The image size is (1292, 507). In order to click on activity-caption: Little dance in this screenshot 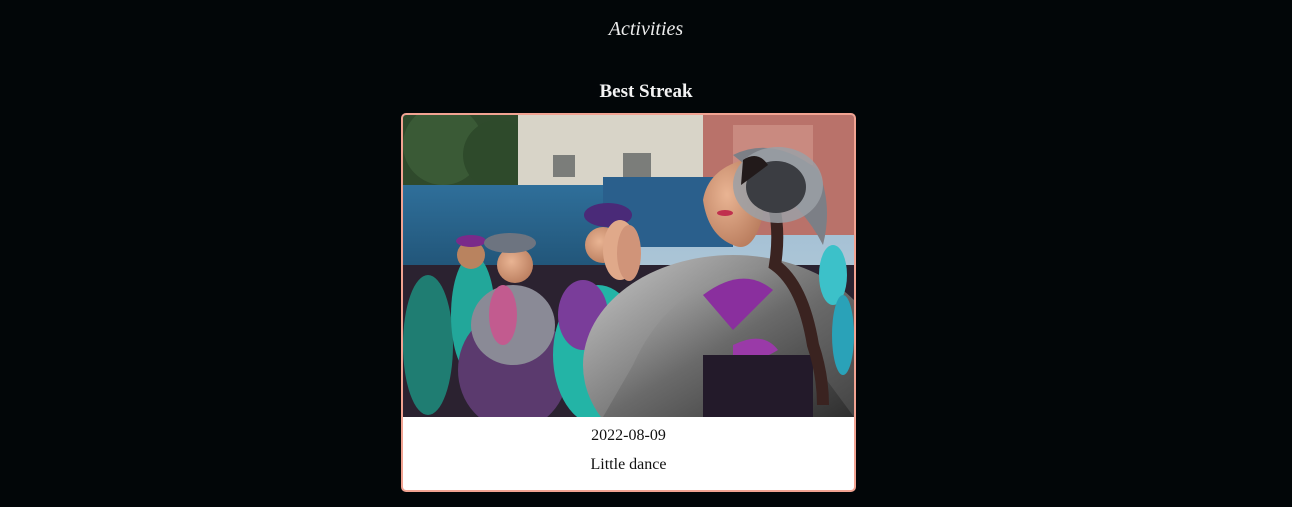, I will do `click(628, 464)`.